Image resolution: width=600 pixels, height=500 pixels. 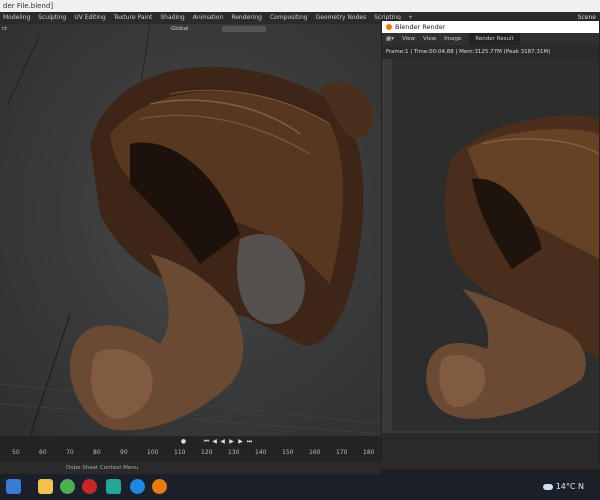 I want to click on tab-animation: Animation, so click(x=208, y=18).